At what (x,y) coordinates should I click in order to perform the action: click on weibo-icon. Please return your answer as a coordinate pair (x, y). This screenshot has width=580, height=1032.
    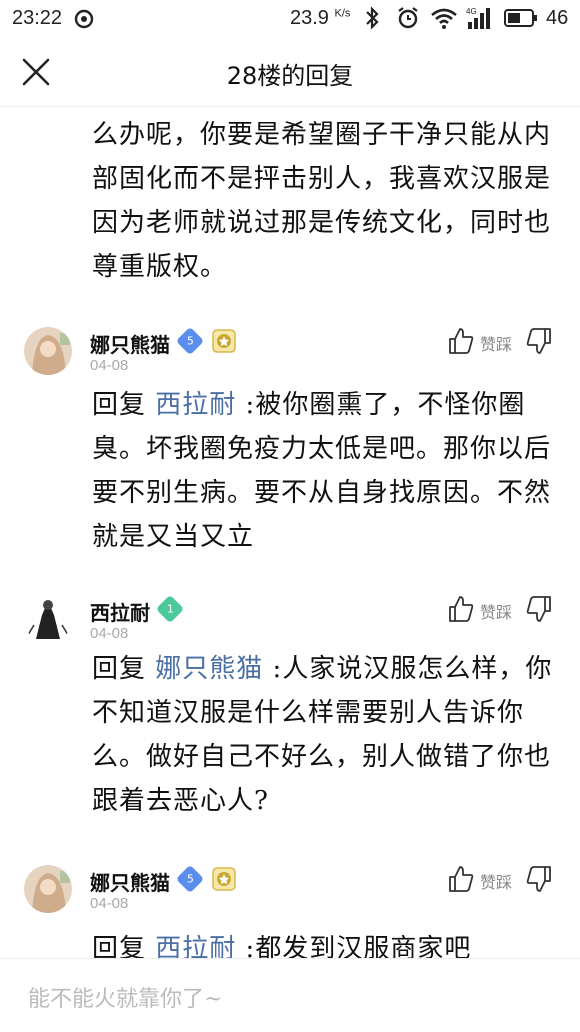
    Looking at the image, I should click on (84, 19).